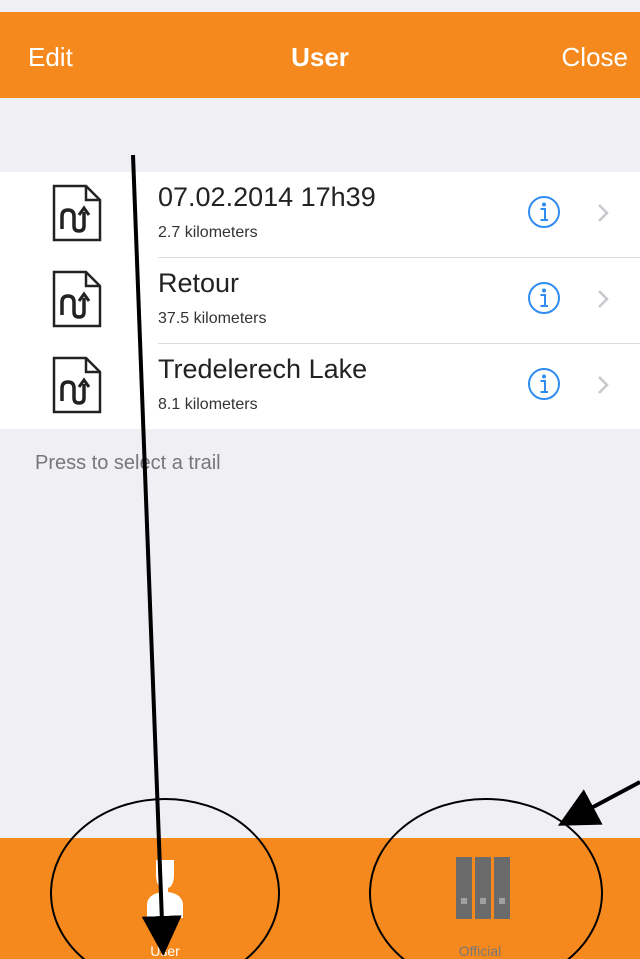 Image resolution: width=640 pixels, height=959 pixels. I want to click on trail-title: Retour, so click(199, 283).